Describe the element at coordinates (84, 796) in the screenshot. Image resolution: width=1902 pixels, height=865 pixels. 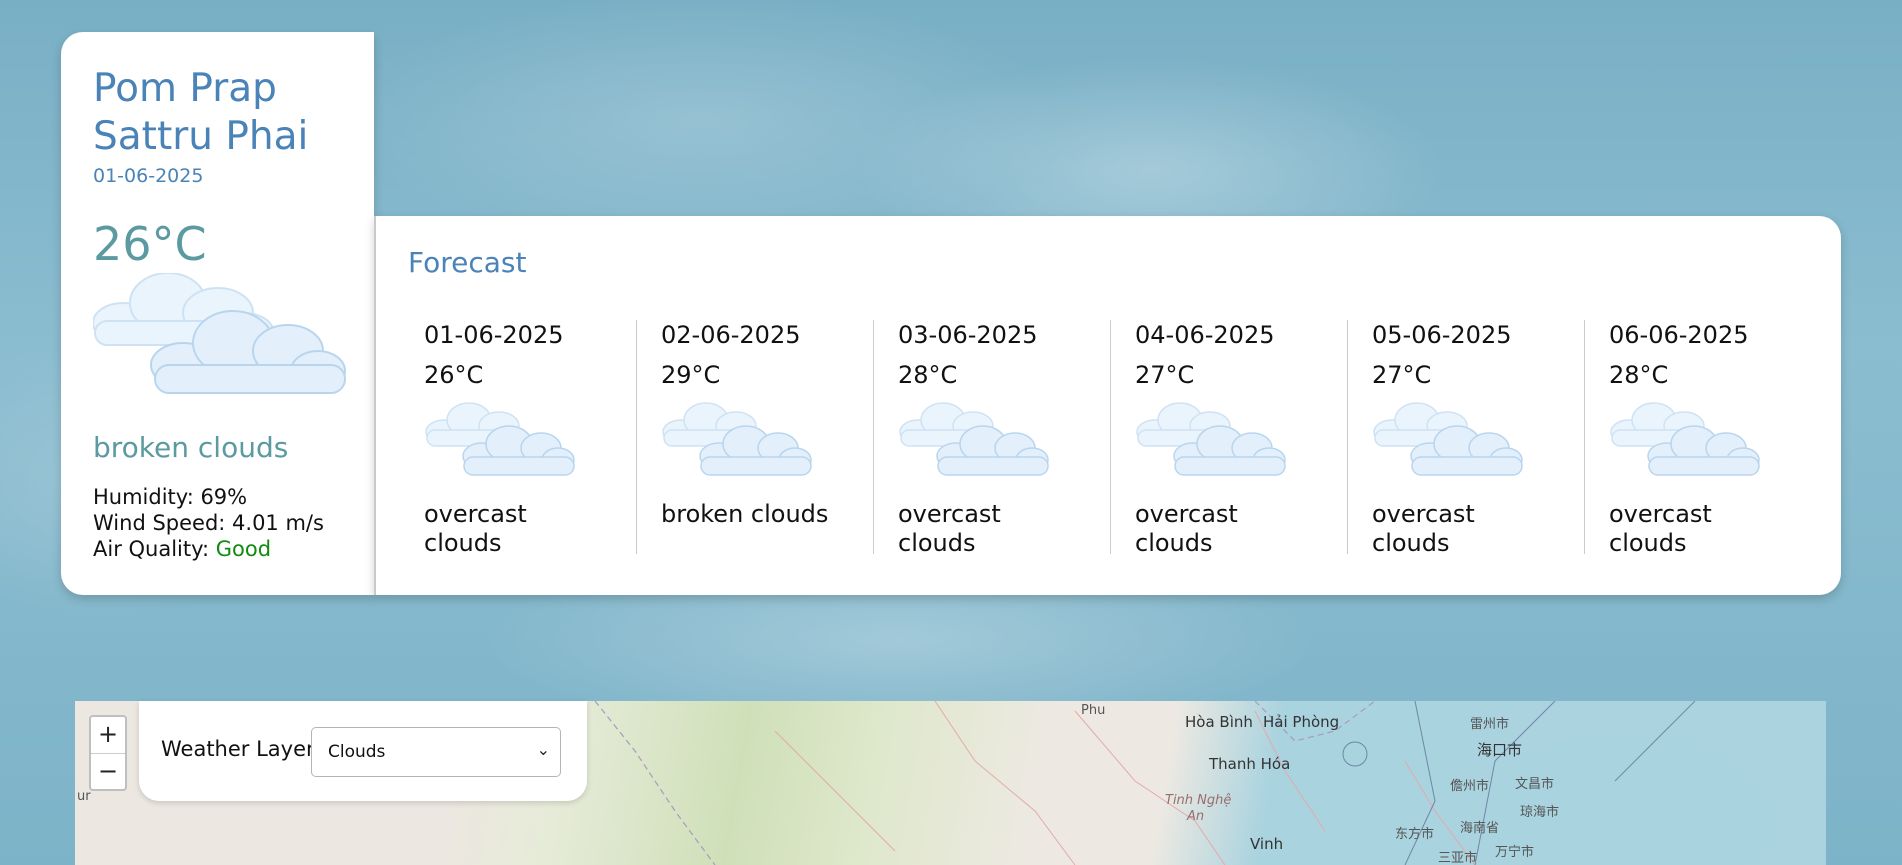
I see `map-label-ur: ur` at that location.